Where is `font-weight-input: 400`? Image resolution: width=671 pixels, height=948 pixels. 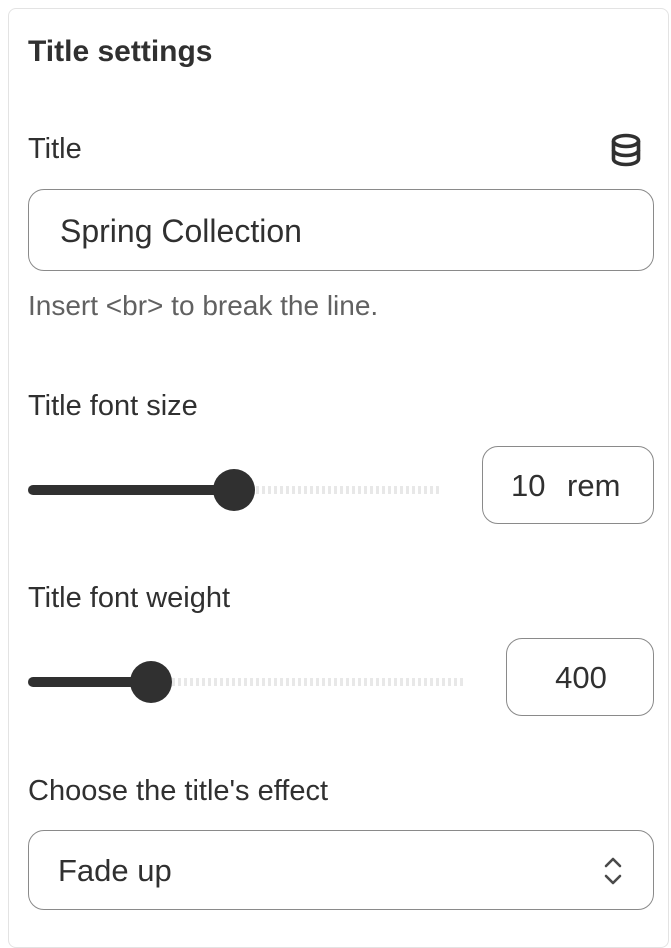 font-weight-input: 400 is located at coordinates (580, 677).